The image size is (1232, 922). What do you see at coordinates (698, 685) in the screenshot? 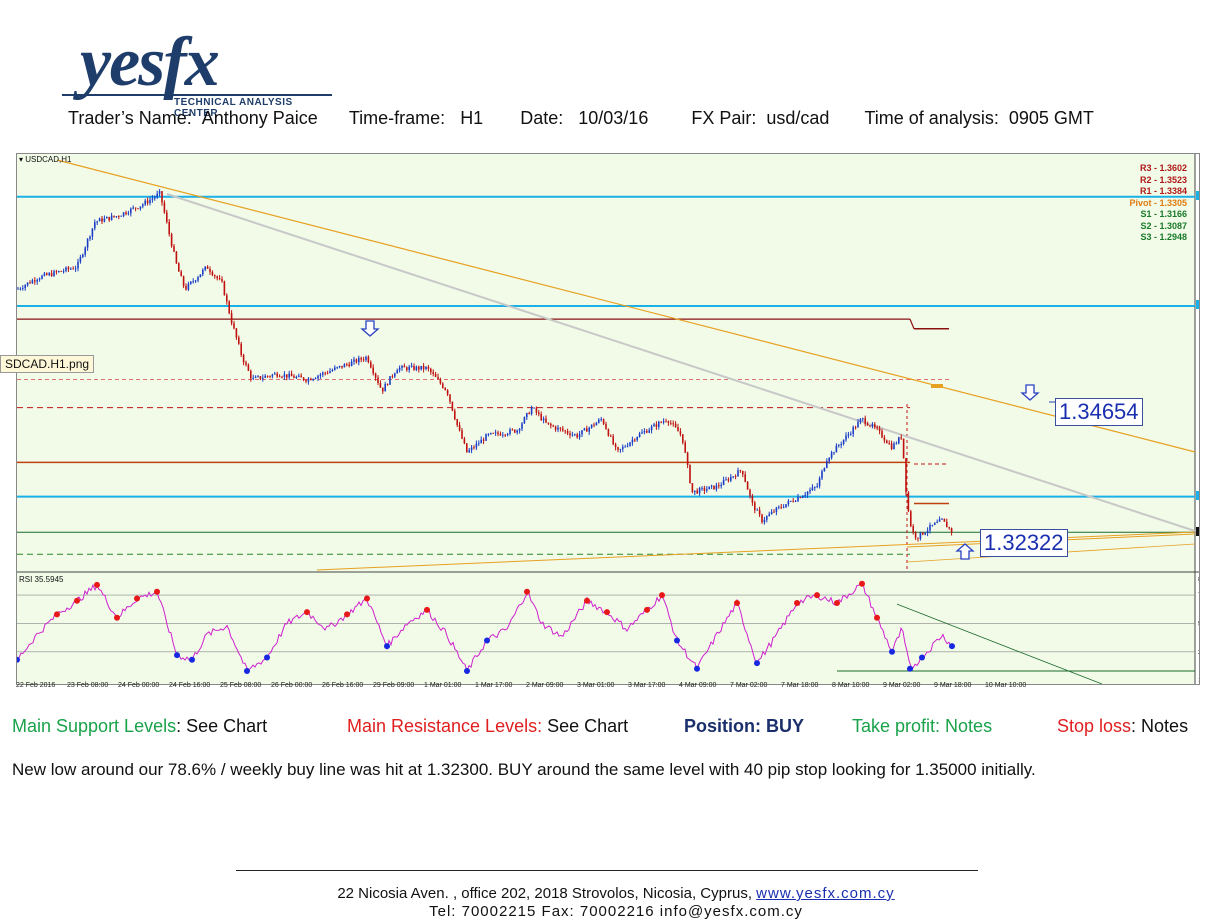
I see `time-label: 4 Mar 09:00` at bounding box center [698, 685].